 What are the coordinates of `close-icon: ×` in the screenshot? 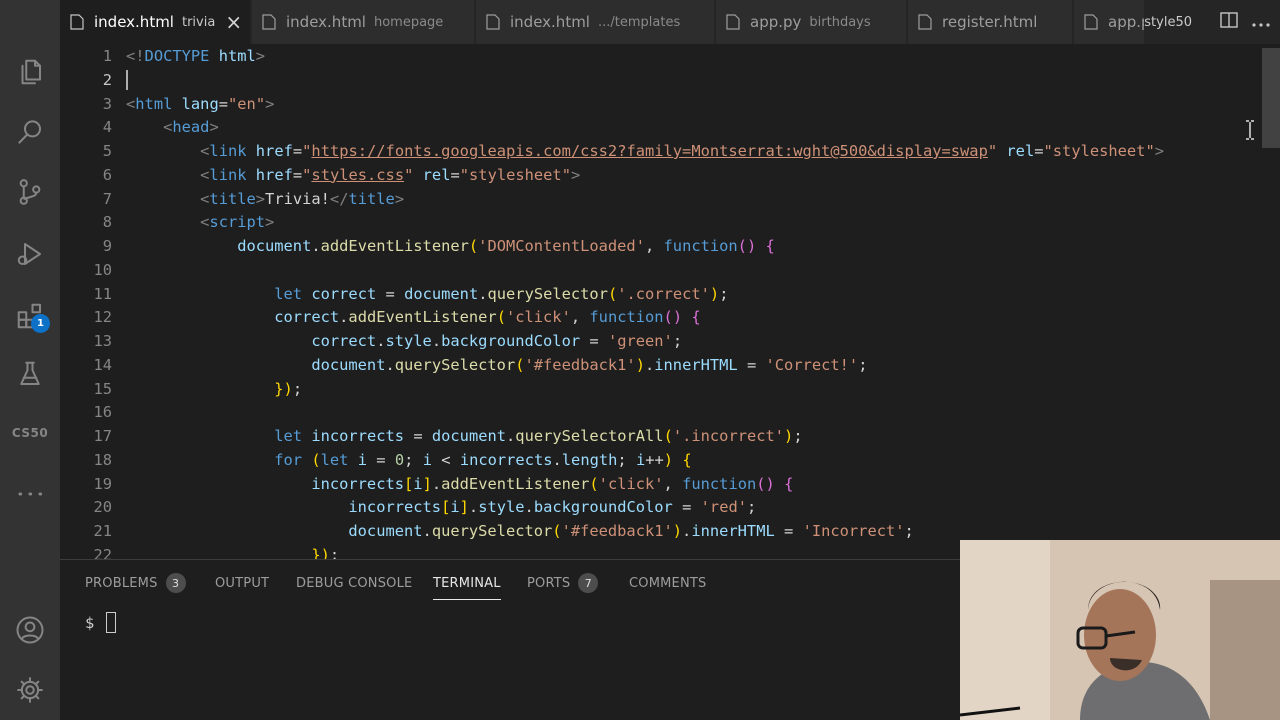 It's located at (233, 22).